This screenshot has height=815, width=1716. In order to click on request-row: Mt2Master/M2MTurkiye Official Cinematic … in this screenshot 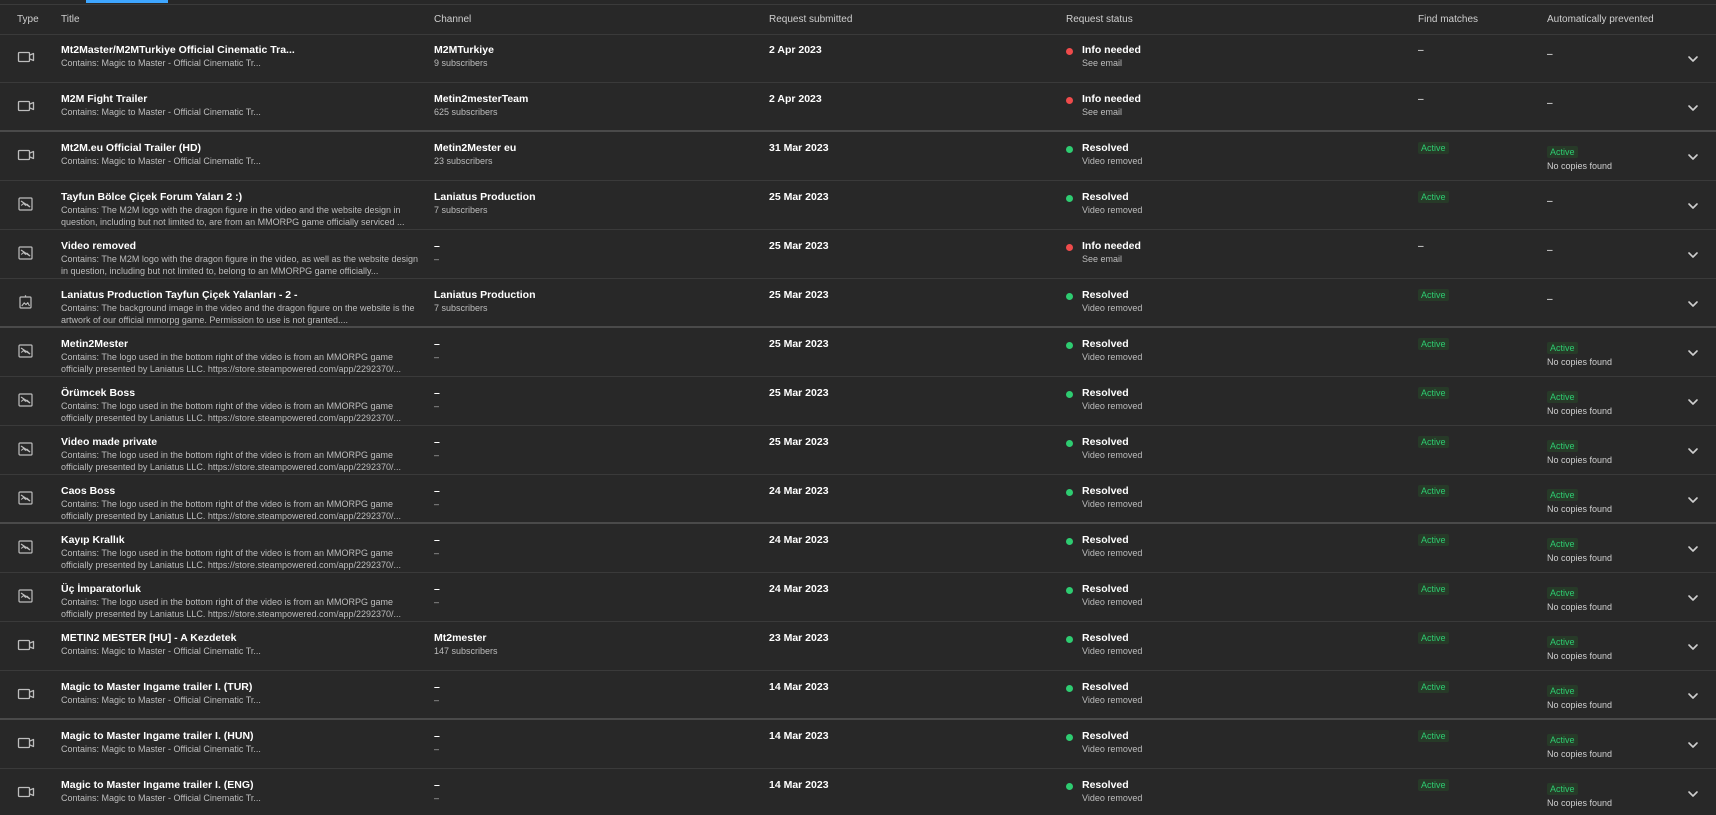, I will do `click(858, 58)`.